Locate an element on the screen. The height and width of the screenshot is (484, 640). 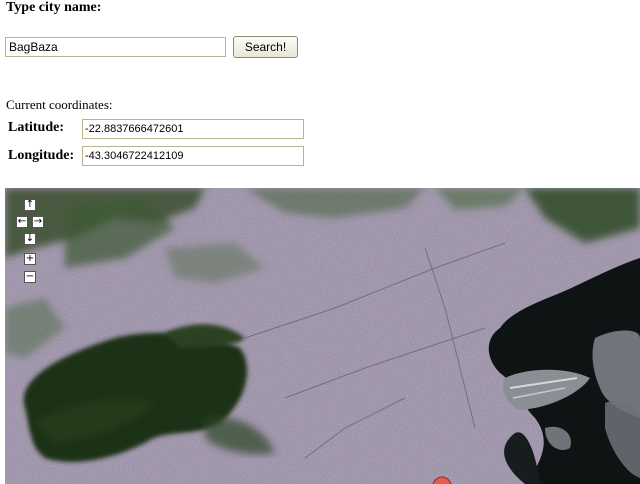
pan-right-icon: → is located at coordinates (38, 222).